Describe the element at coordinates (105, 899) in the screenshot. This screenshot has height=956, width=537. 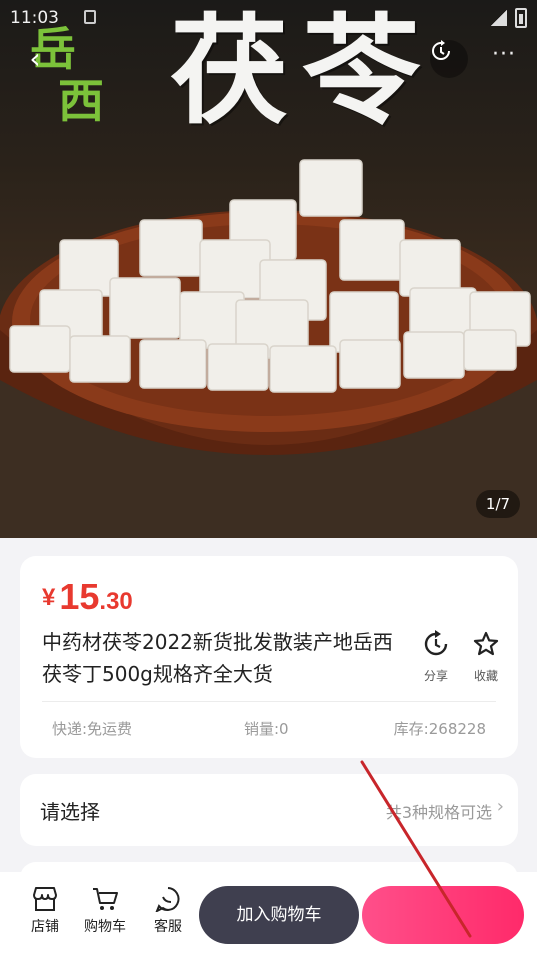
I see `cart-icon` at that location.